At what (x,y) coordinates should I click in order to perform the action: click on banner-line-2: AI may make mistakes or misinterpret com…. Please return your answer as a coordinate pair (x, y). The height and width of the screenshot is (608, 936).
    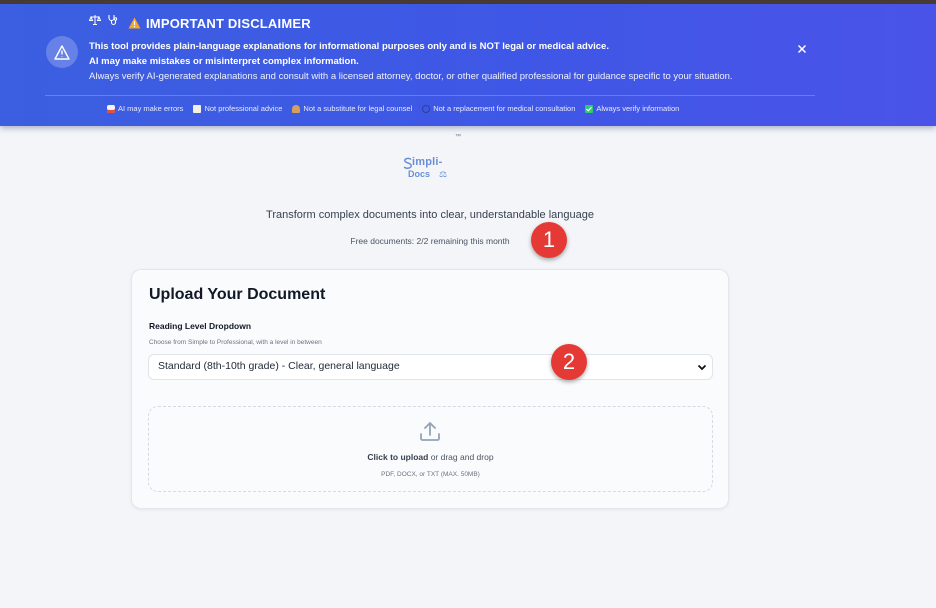
    Looking at the image, I should click on (224, 61).